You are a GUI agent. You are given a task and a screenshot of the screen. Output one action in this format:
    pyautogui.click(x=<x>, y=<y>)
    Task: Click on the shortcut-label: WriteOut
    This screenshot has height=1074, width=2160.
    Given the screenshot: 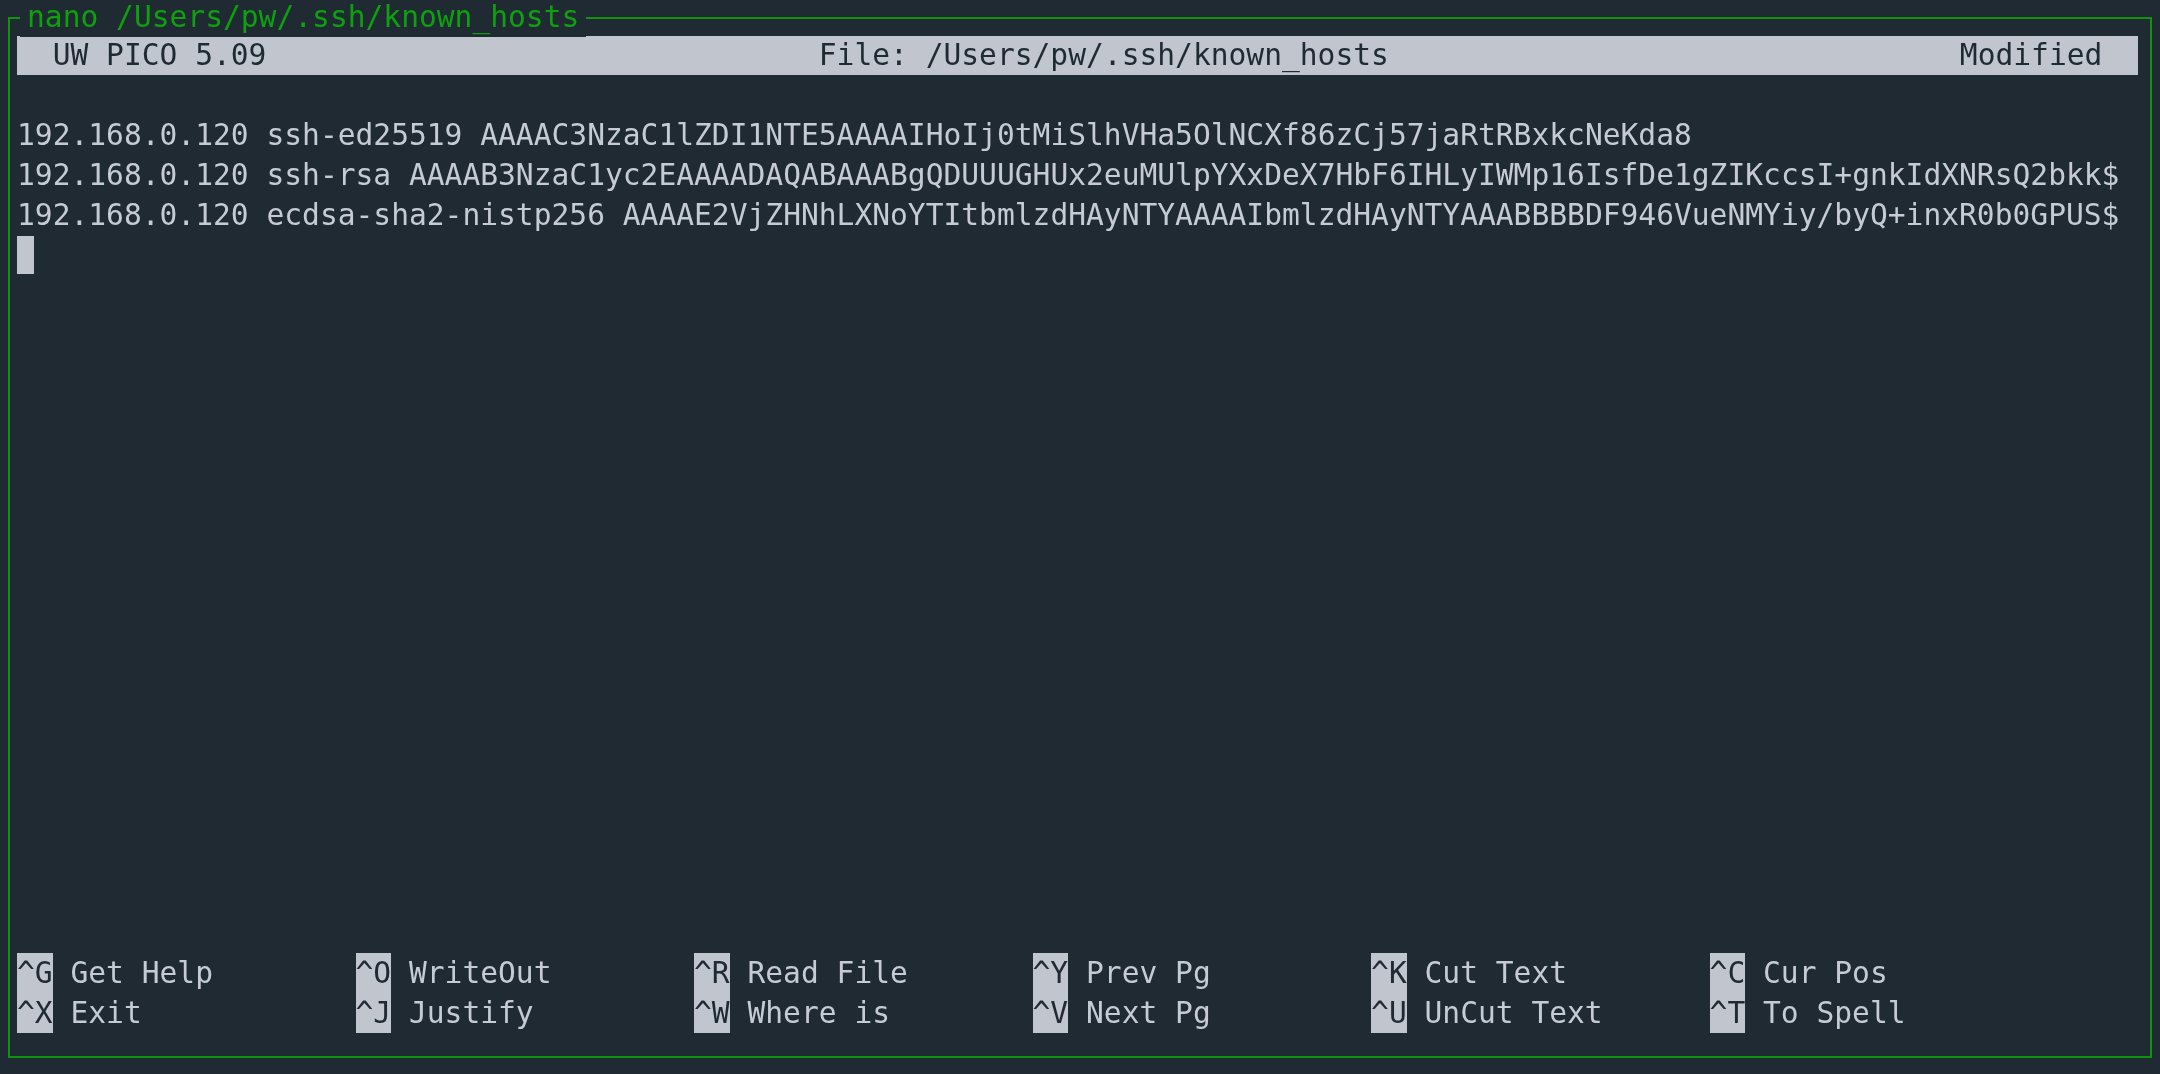 What is the action you would take?
    pyautogui.click(x=480, y=973)
    